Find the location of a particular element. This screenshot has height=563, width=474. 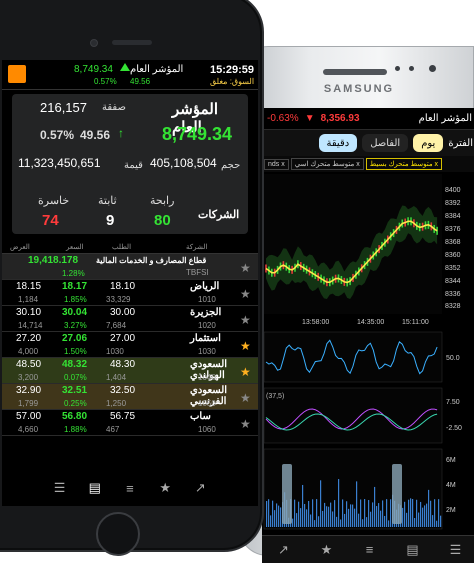

iphone-home-button is located at coordinates (118, 534).